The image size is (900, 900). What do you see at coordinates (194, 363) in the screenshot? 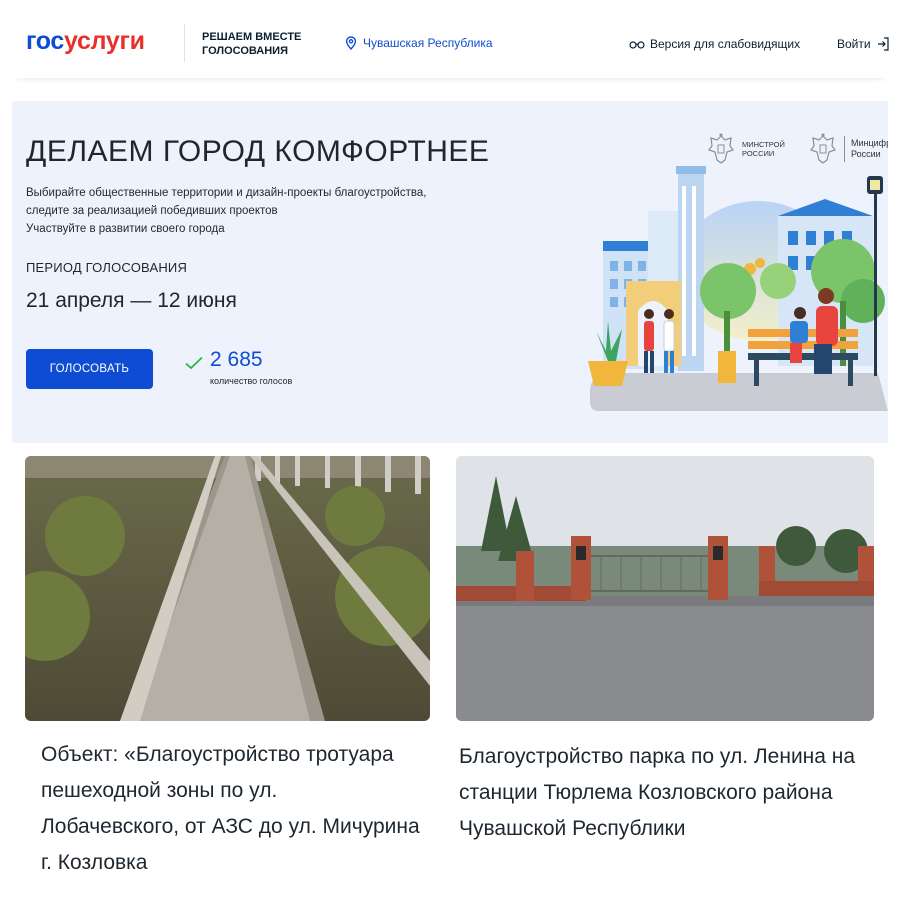
I see `checkmark-icon` at bounding box center [194, 363].